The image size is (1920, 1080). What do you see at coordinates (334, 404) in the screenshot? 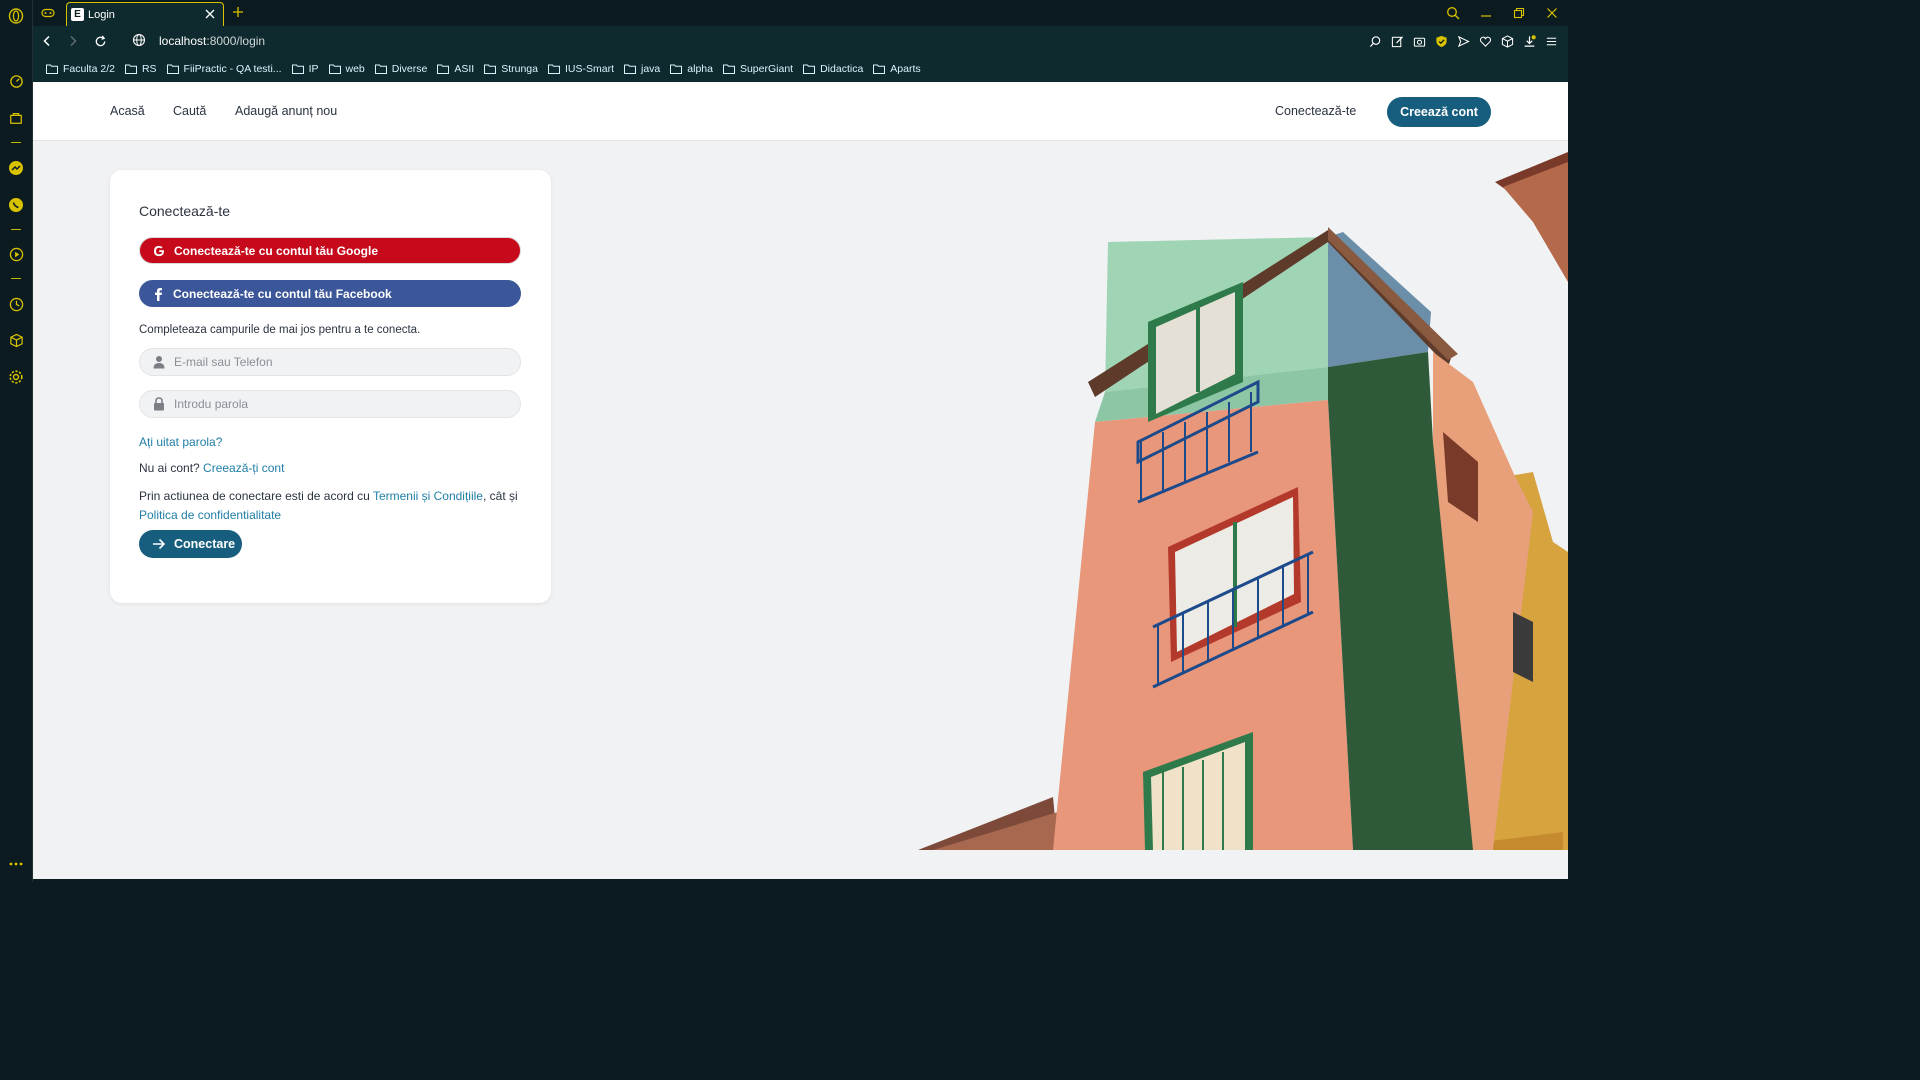
I see `password-input` at bounding box center [334, 404].